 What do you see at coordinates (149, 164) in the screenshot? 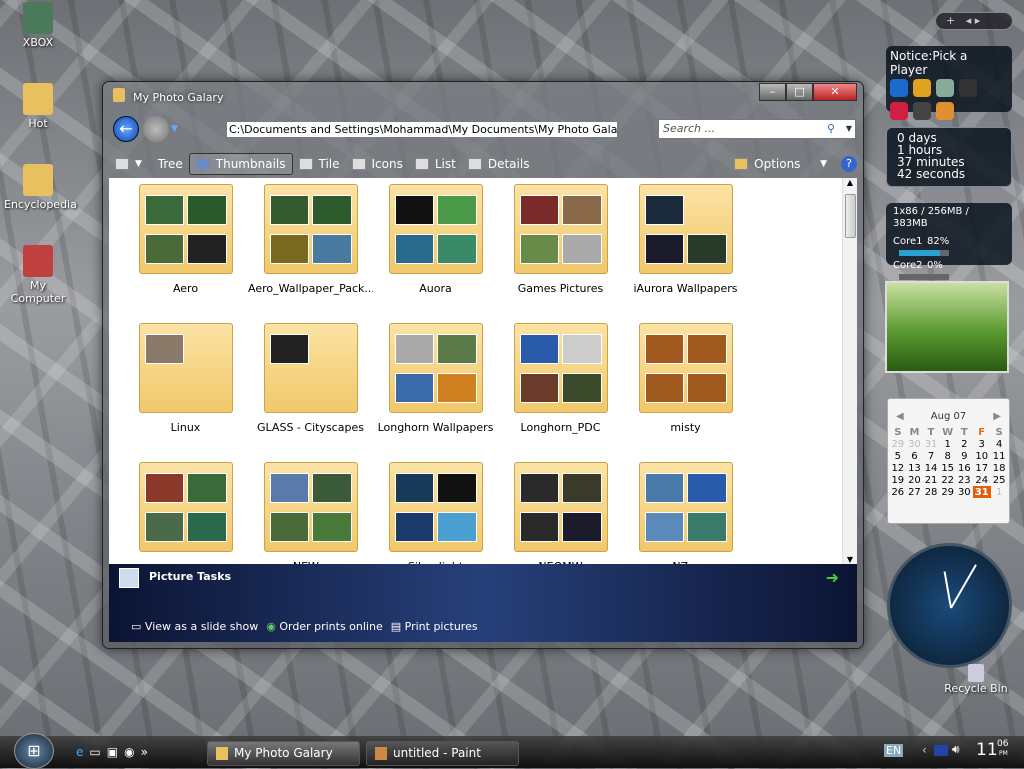
I see `tree-button: ▼ Tree` at bounding box center [149, 164].